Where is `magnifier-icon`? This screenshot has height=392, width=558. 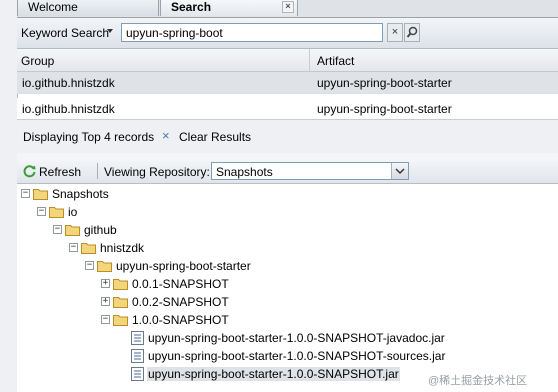 magnifier-icon is located at coordinates (412, 32).